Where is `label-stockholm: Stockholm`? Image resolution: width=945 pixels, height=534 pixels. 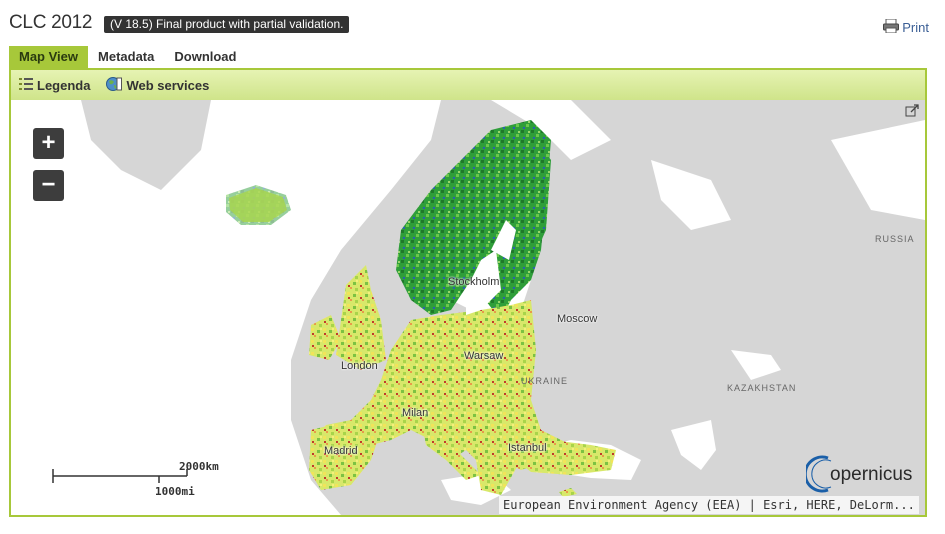 label-stockholm: Stockholm is located at coordinates (474, 282).